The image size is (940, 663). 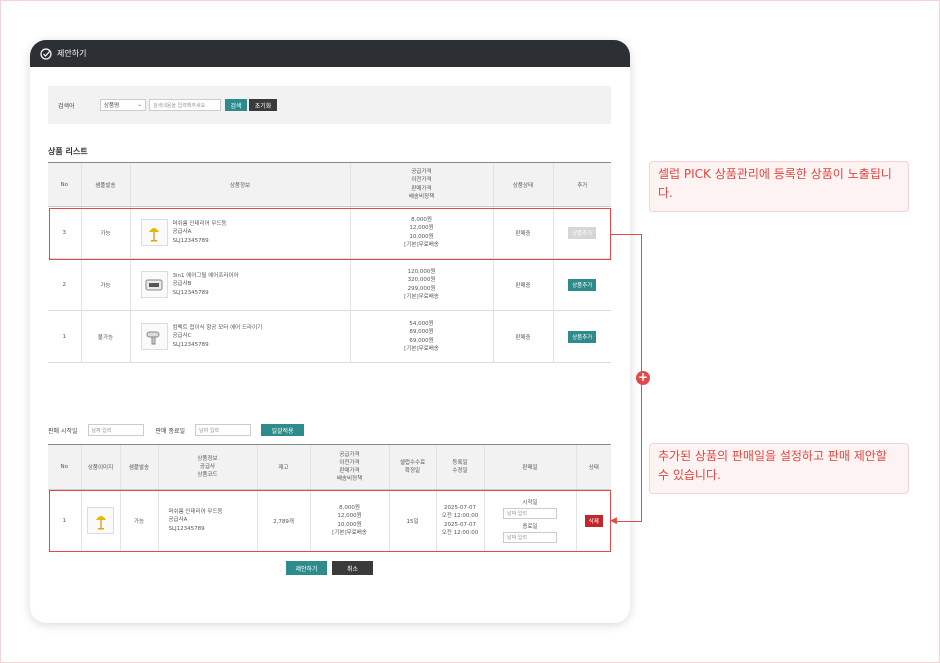 I want to click on col-no: No, so click(x=64, y=184).